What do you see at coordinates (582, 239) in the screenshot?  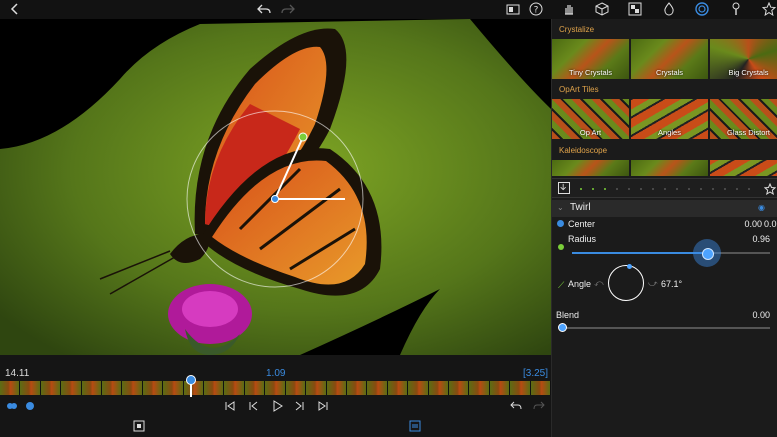 I see `radius-label: Radius` at bounding box center [582, 239].